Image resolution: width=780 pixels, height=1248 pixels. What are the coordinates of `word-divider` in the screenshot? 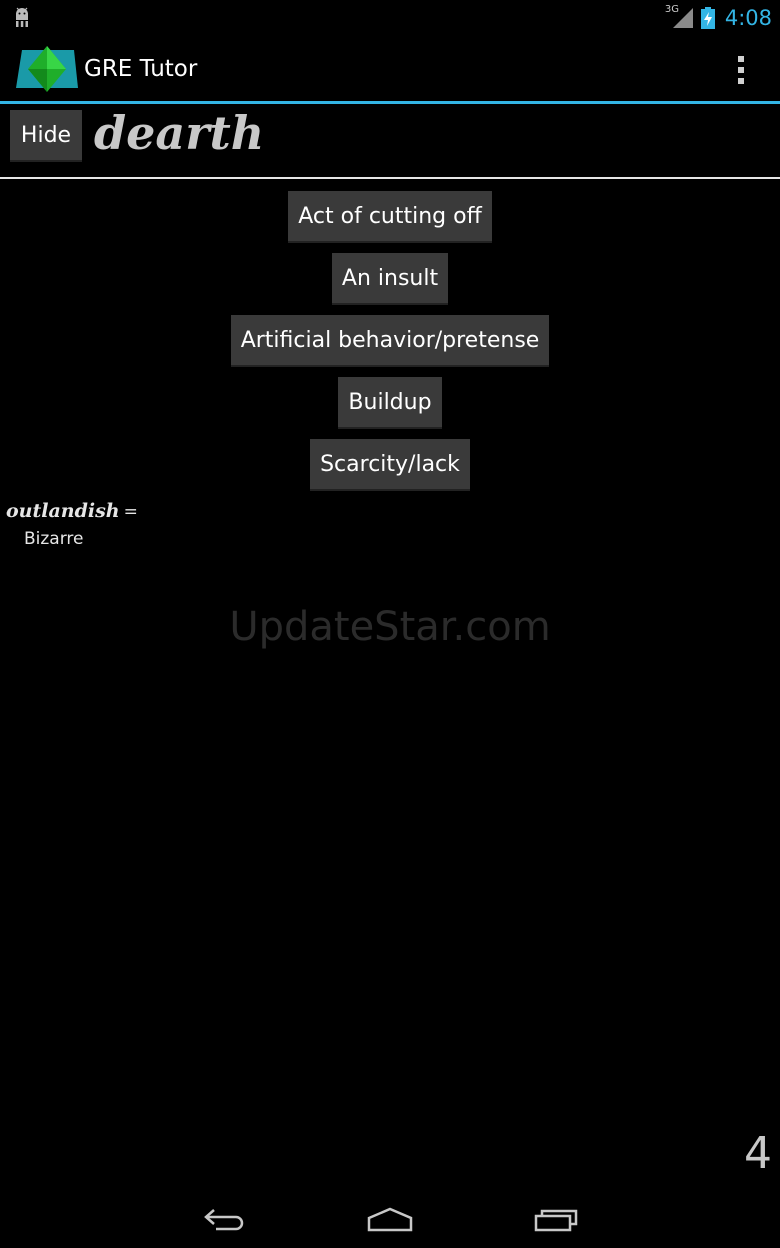 It's located at (390, 178).